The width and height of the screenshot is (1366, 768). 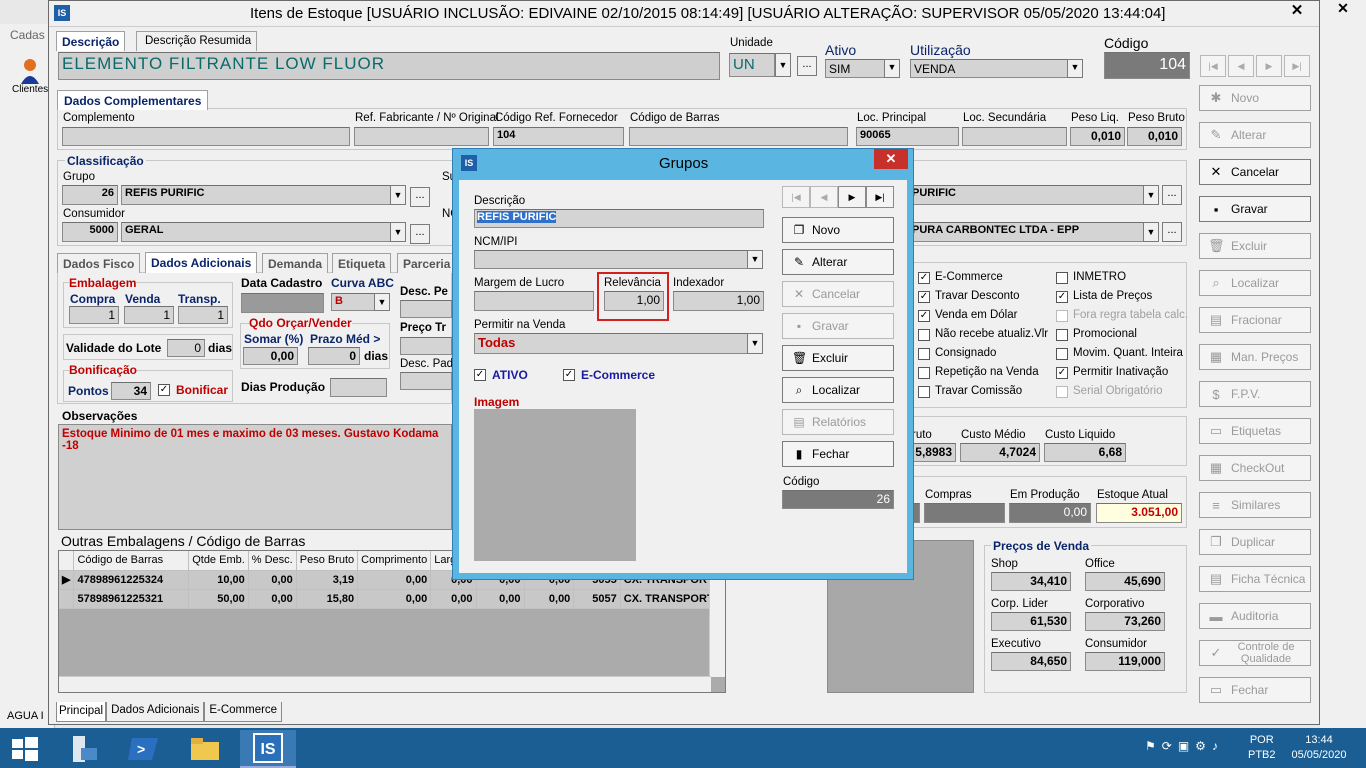 I want to click on sync-icon: ⟳, so click(x=1167, y=746).